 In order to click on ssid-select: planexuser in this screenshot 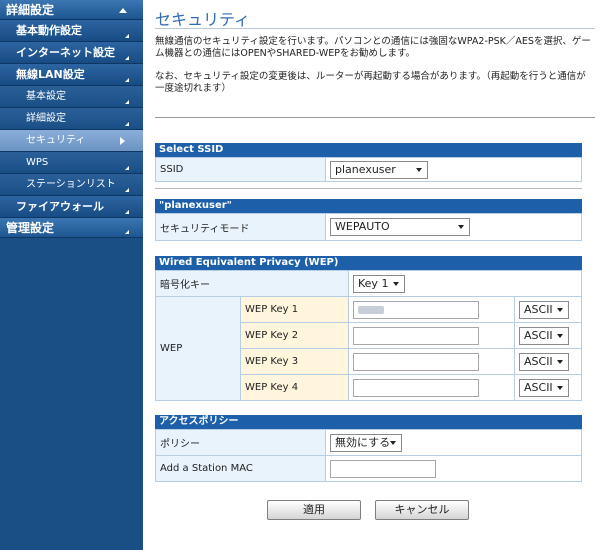, I will do `click(379, 169)`.